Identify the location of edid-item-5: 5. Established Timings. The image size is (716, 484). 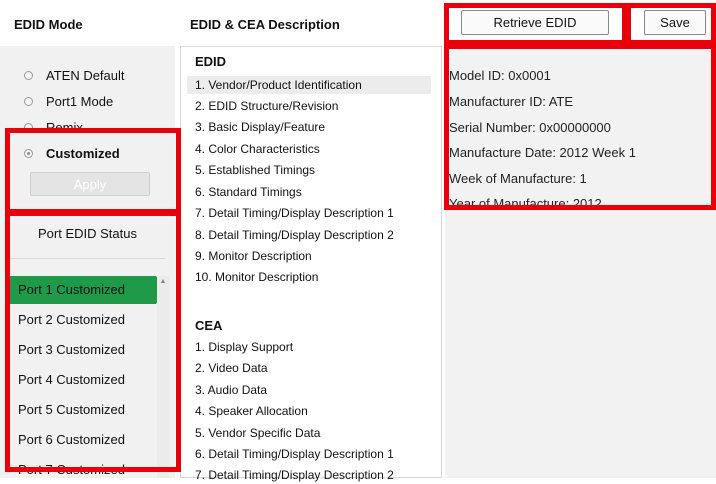
(255, 170).